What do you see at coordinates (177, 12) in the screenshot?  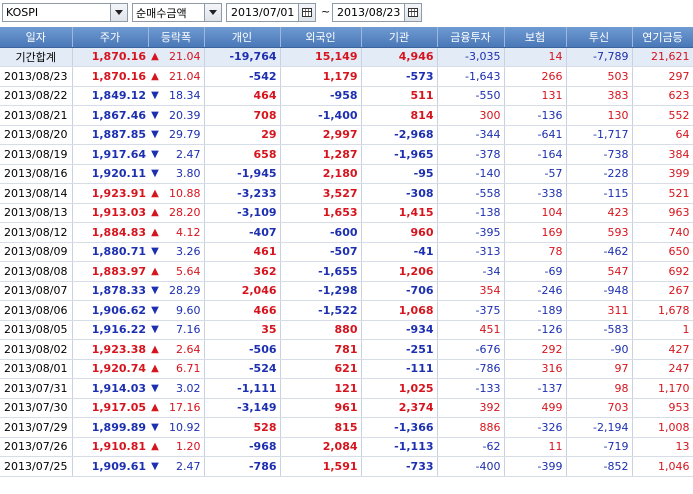 I see `metric-select: 순매수금액` at bounding box center [177, 12].